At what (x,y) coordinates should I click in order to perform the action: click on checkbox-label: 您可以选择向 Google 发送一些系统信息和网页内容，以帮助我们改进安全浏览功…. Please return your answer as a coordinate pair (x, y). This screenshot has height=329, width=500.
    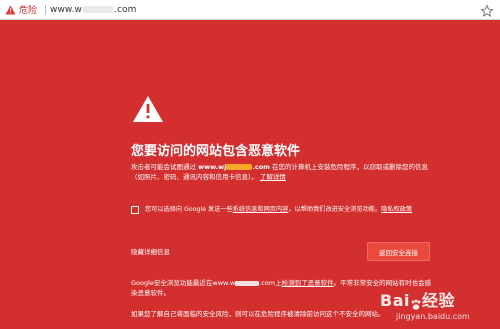
    Looking at the image, I should click on (279, 209).